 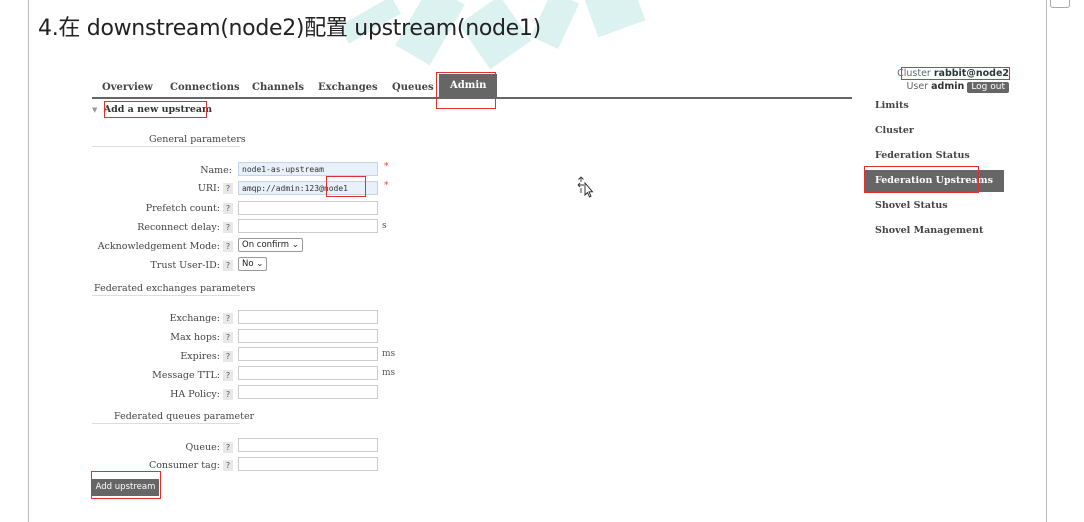 I want to click on logout-button: Log out, so click(x=988, y=87).